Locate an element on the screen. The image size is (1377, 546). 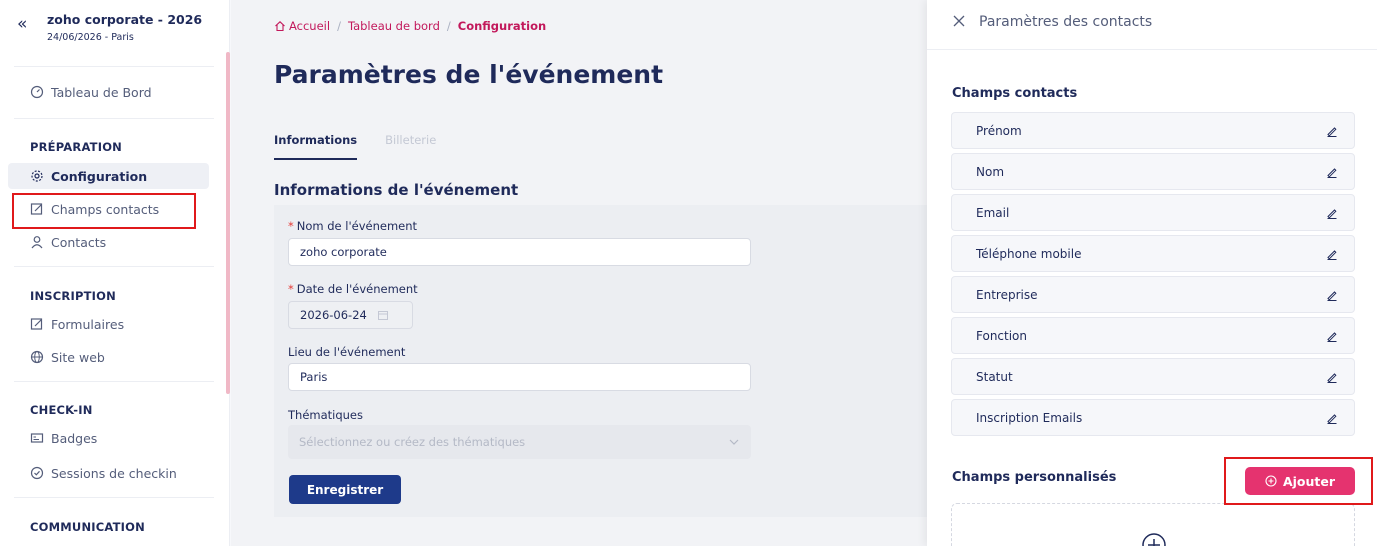
field-name: Inscription Emails is located at coordinates (1029, 417).